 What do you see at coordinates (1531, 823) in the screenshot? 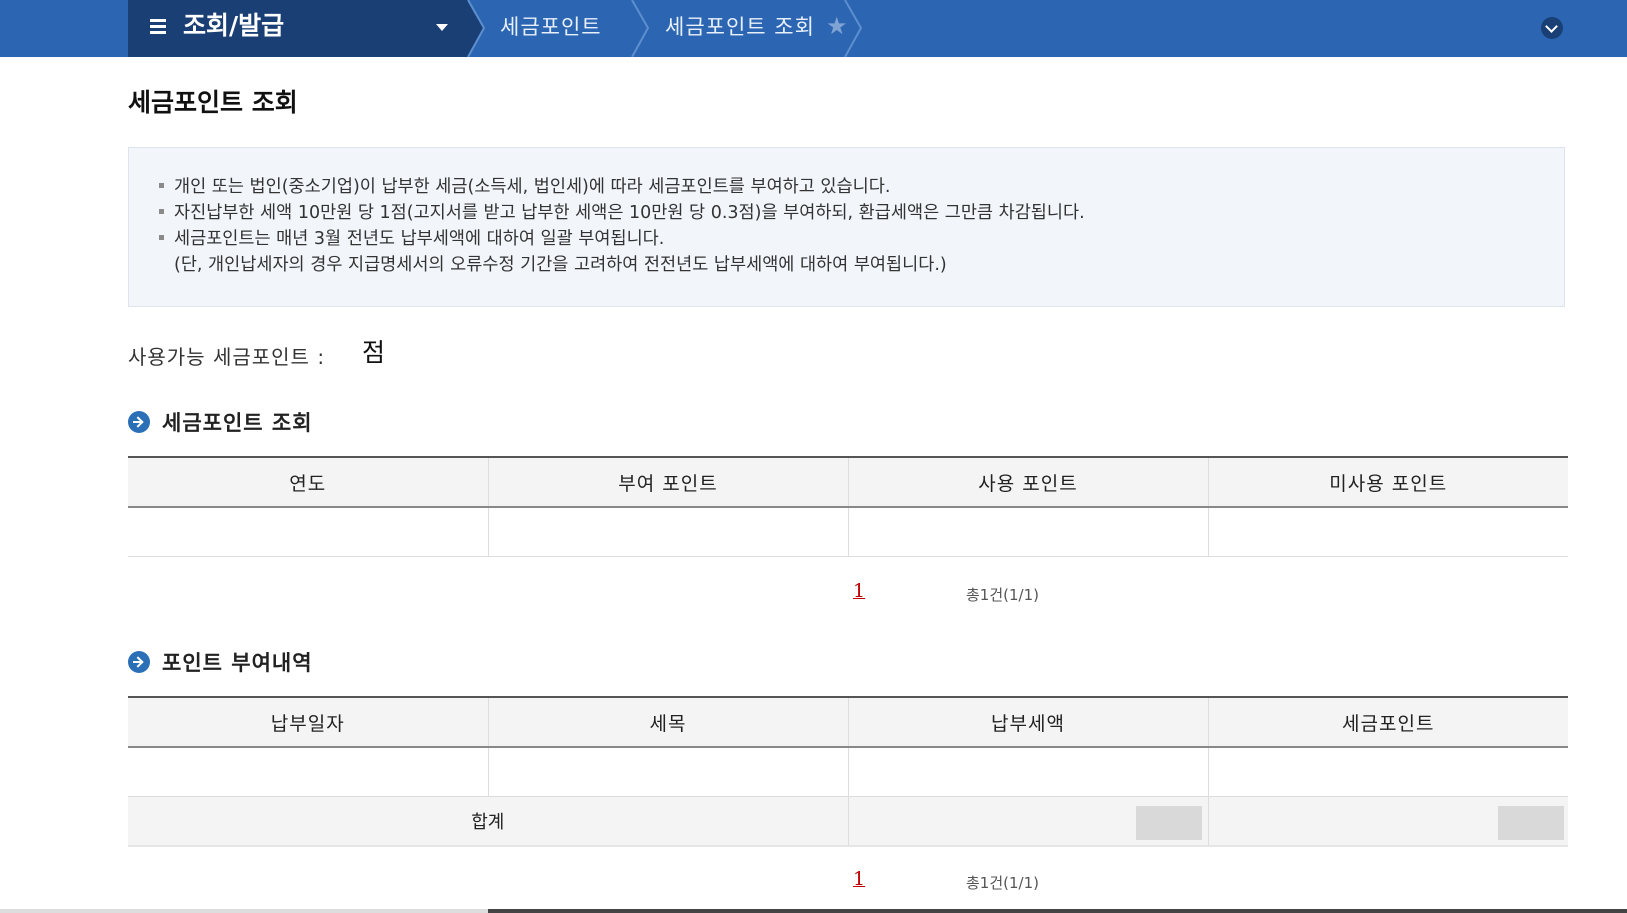
I see `sum-points-value` at bounding box center [1531, 823].